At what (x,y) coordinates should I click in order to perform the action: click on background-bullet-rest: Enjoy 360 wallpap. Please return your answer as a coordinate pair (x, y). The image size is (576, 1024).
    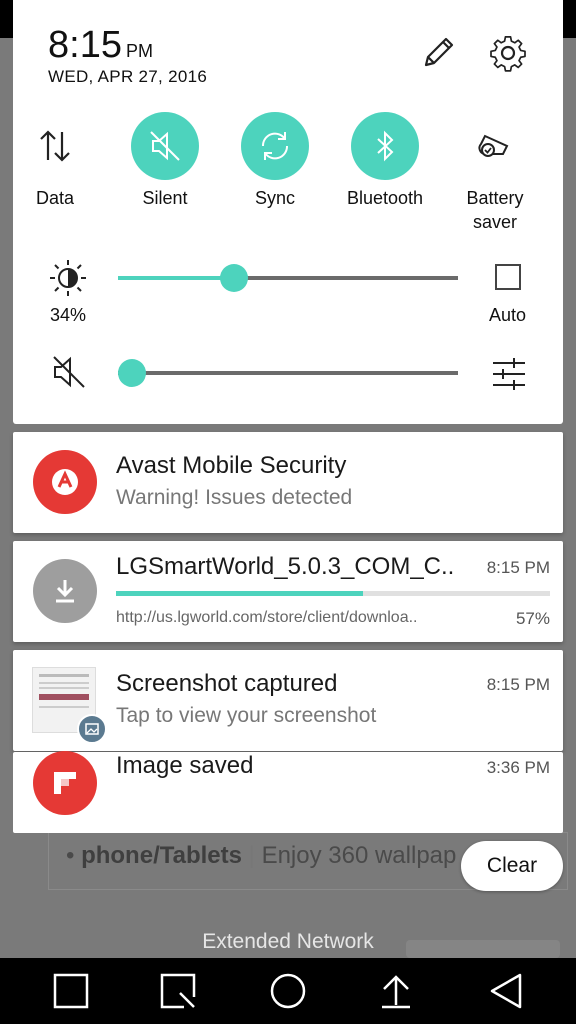
    Looking at the image, I should click on (359, 855).